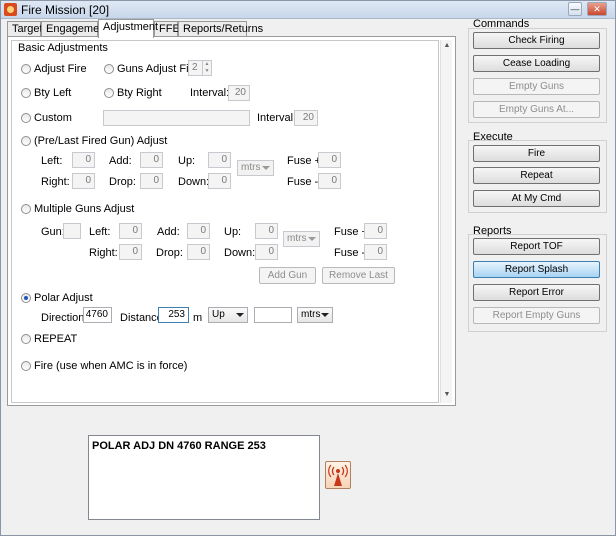 The width and height of the screenshot is (616, 536). I want to click on polar-unit-select: mtrs, so click(315, 315).